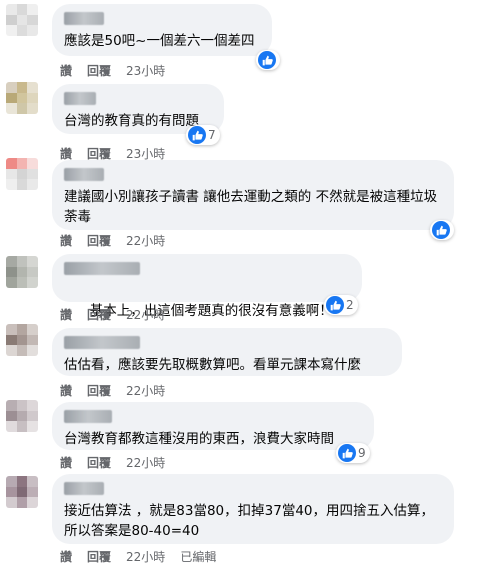 The width and height of the screenshot is (486, 567). Describe the element at coordinates (213, 426) in the screenshot. I see `comment-bubble: 台灣教育都教這種沒用的東西，浪費大家時間` at that location.